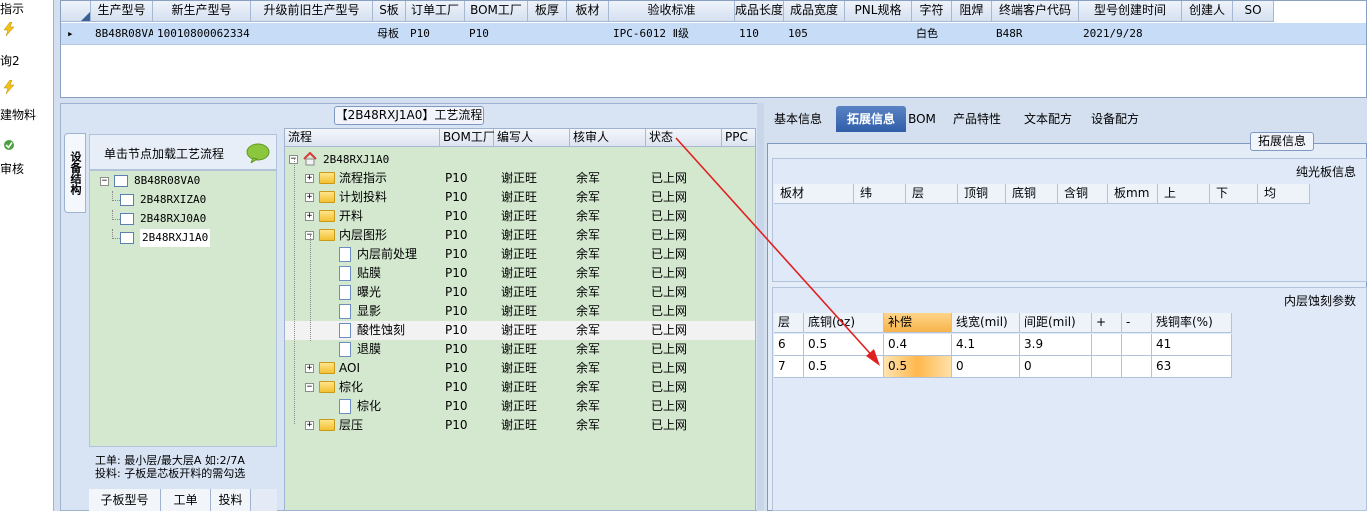 The width and height of the screenshot is (1367, 511). I want to click on detail-tab-3: 产品特性, so click(977, 119).